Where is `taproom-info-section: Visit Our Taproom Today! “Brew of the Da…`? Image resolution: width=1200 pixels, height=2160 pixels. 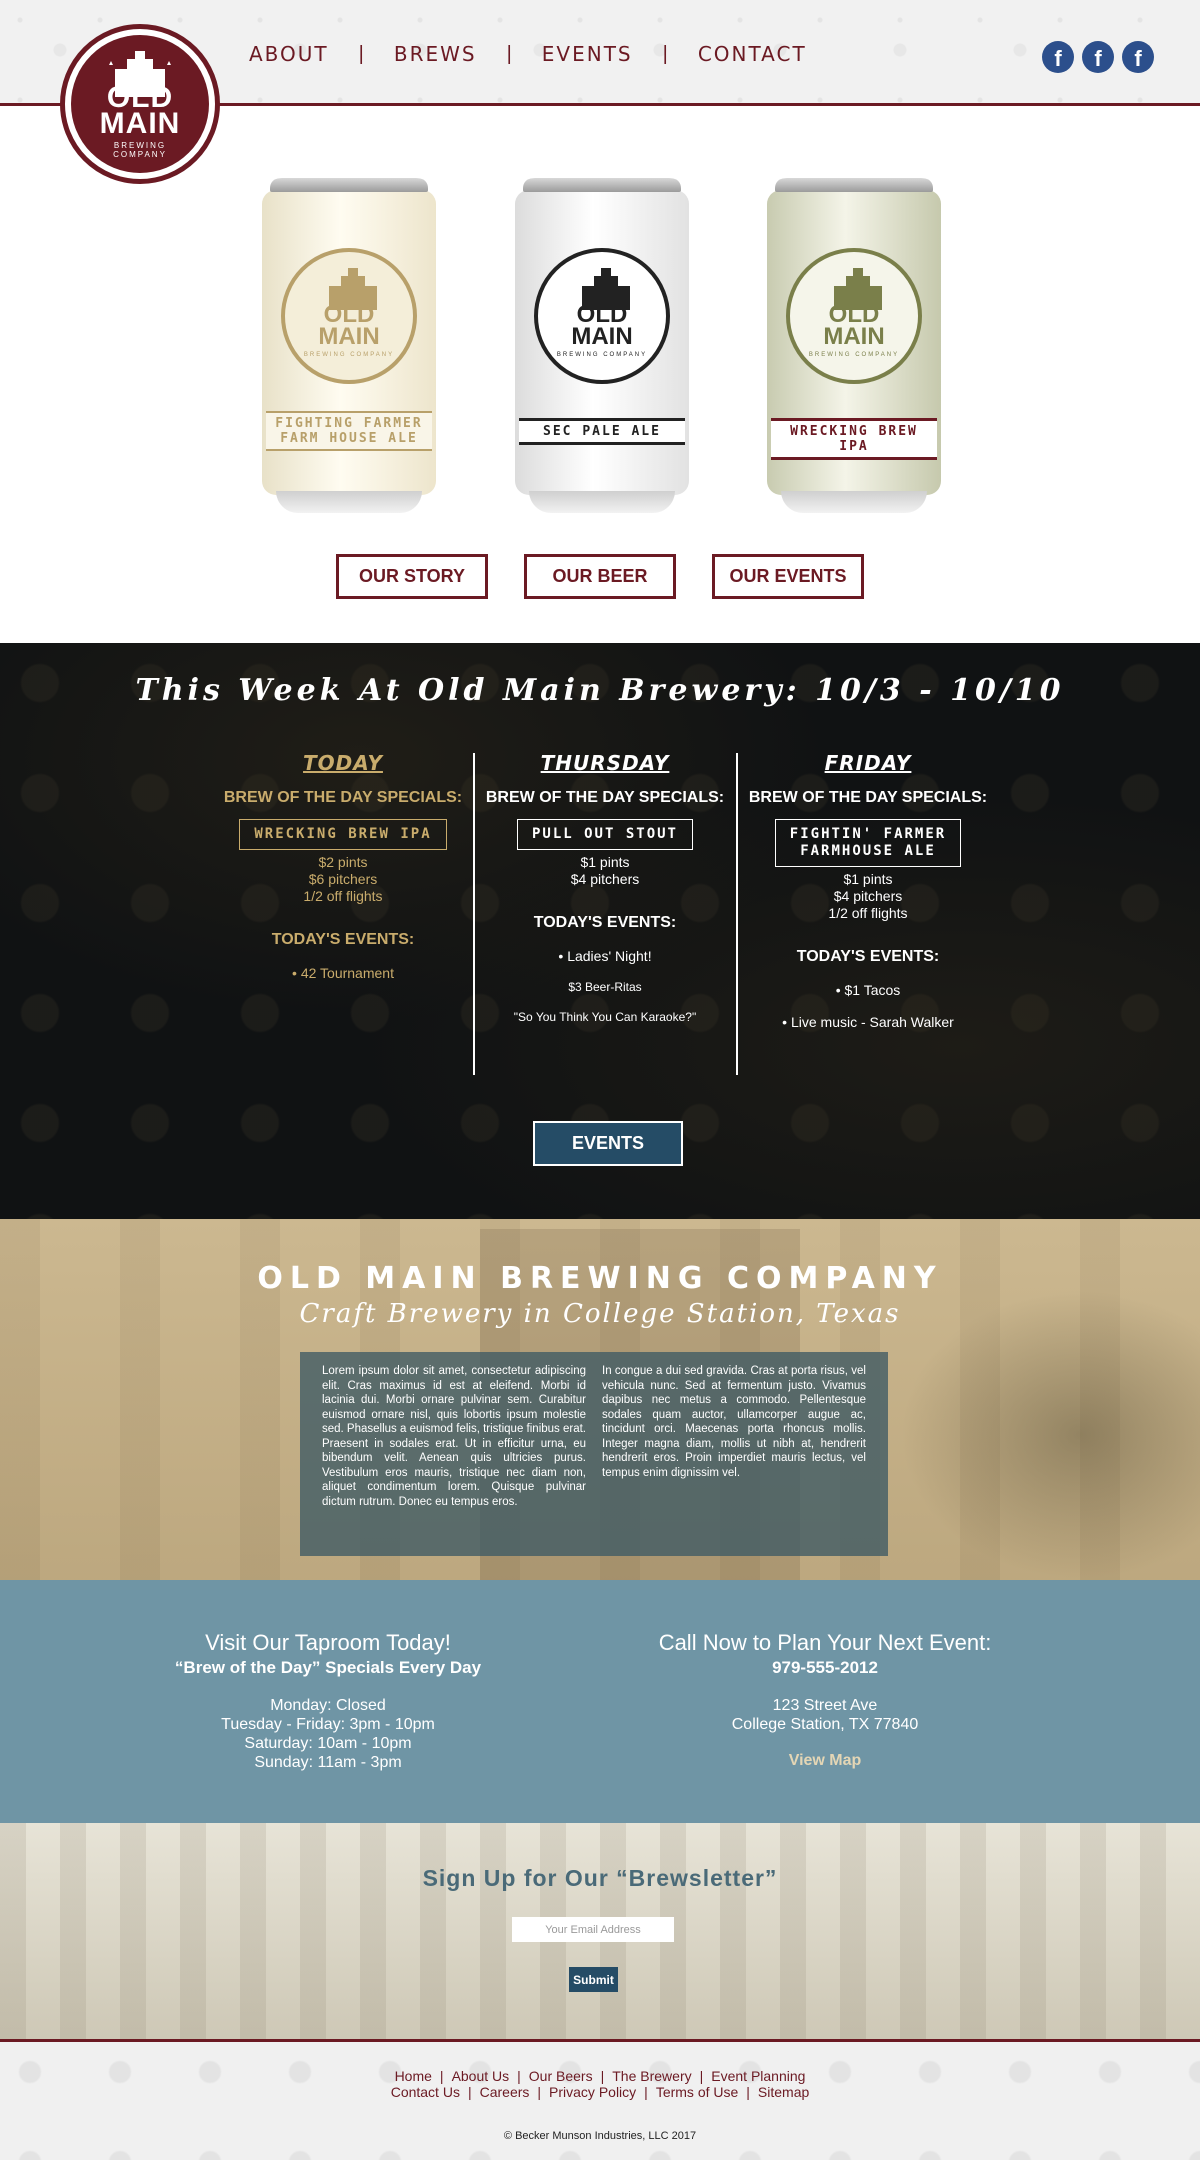 taproom-info-section: Visit Our Taproom Today! “Brew of the Da… is located at coordinates (600, 1701).